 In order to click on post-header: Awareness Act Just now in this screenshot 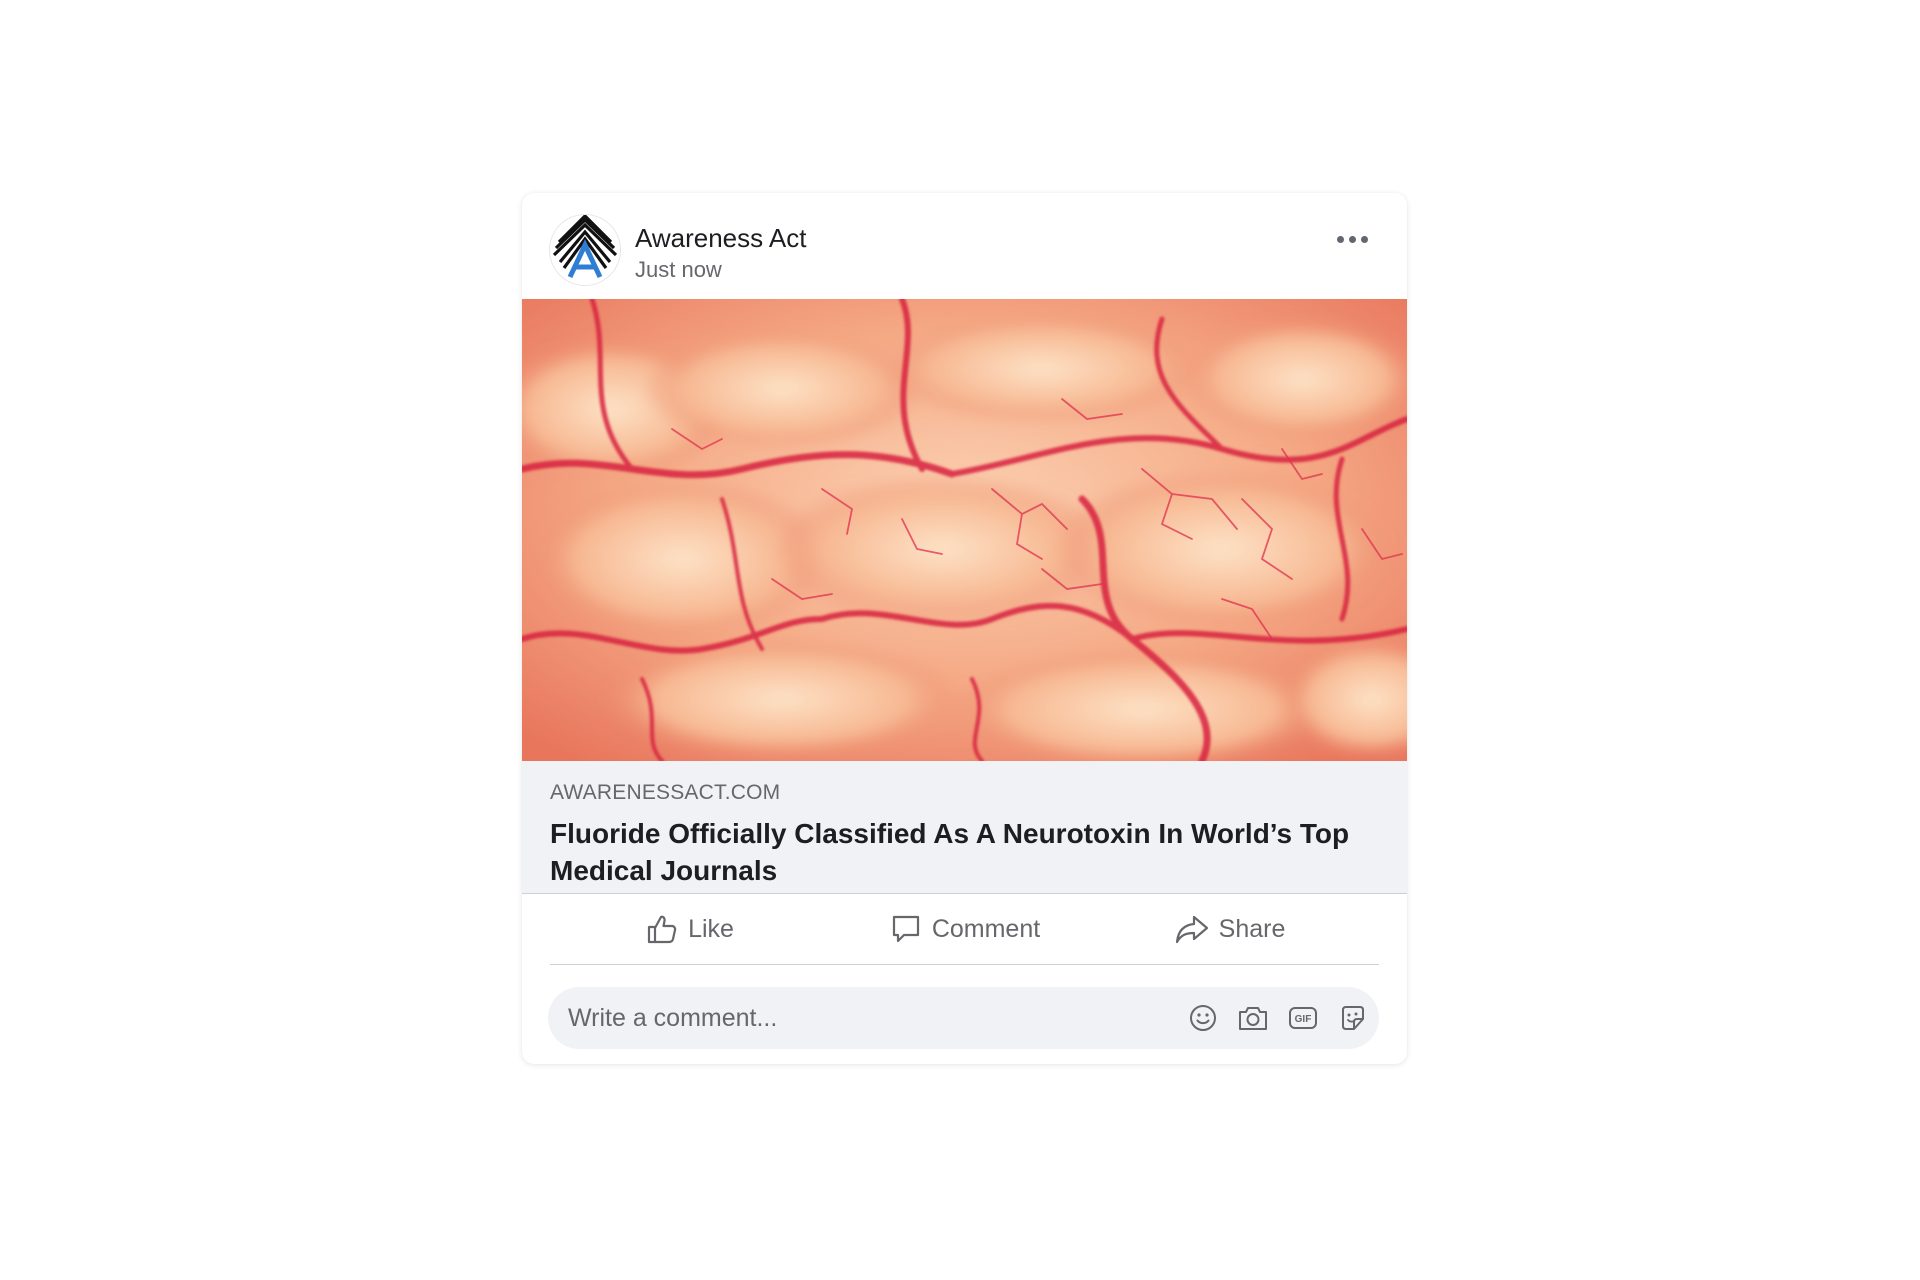, I will do `click(964, 246)`.